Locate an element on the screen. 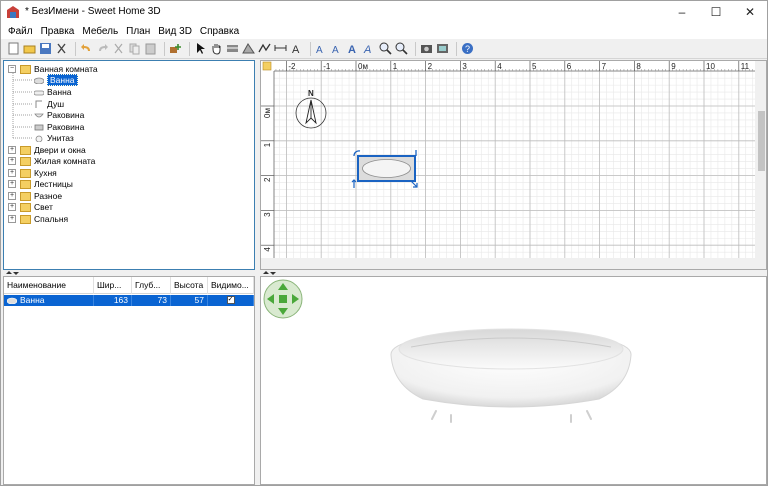 The height and width of the screenshot is (486, 768). tree-guide-lines is located at coordinates (22, 106).